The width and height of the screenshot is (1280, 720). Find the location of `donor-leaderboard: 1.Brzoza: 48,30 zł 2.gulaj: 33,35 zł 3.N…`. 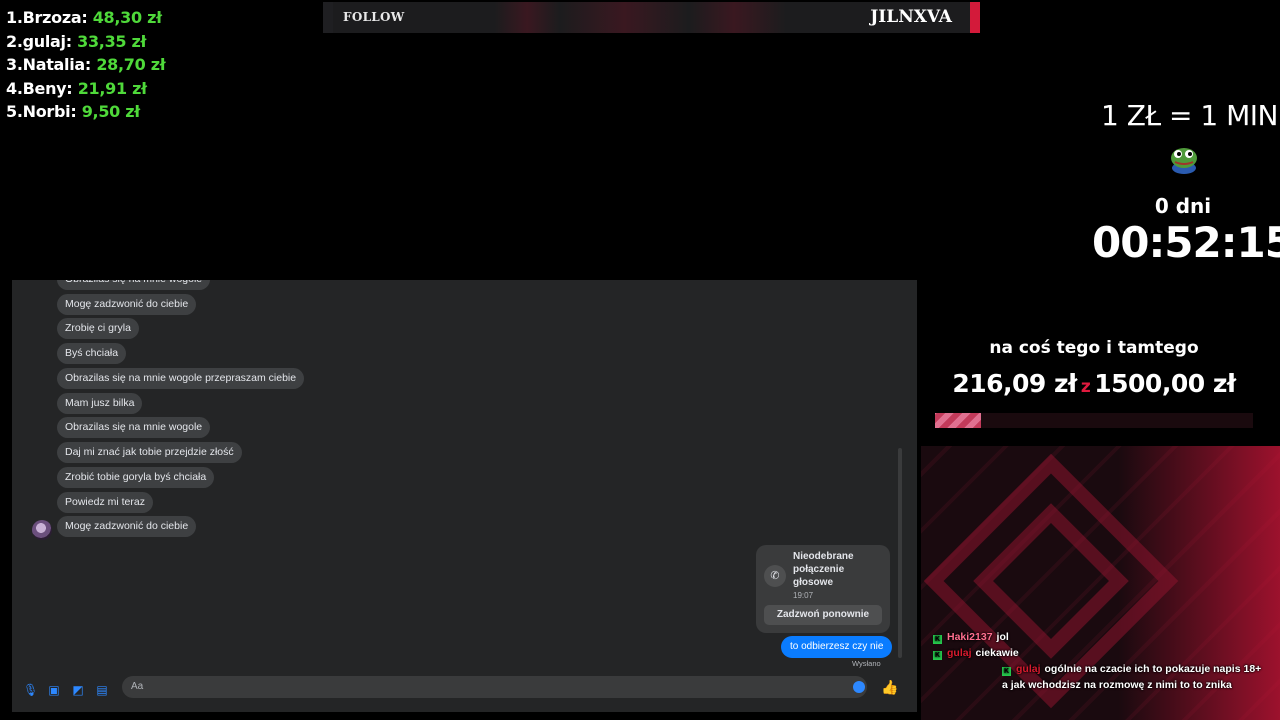

donor-leaderboard: 1.Brzoza: 48,30 zł 2.gulaj: 33,35 zł 3.N… is located at coordinates (86, 65).